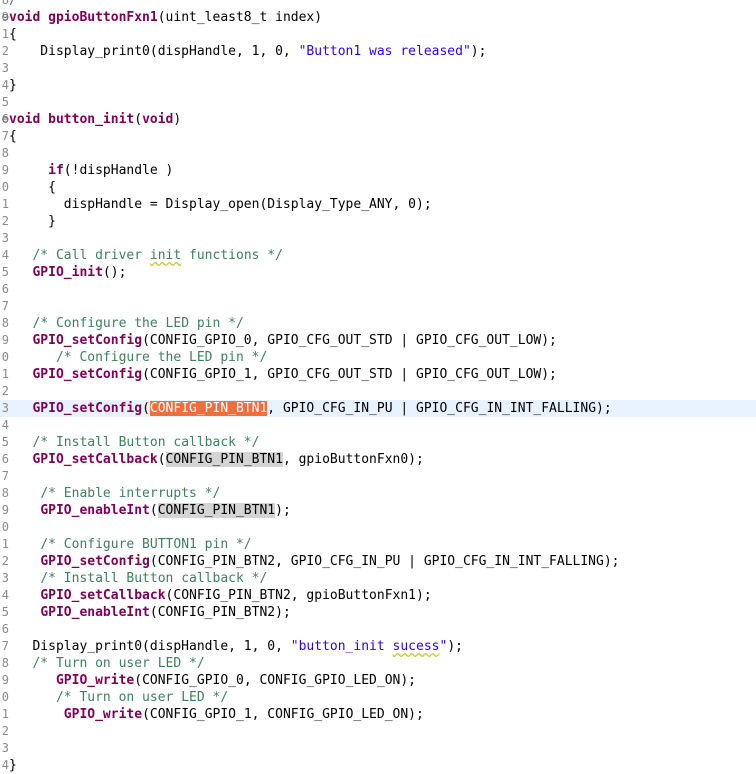 The image size is (756, 774). I want to click on code-text: /* Configure BUTTON1 pin */, so click(130, 544).